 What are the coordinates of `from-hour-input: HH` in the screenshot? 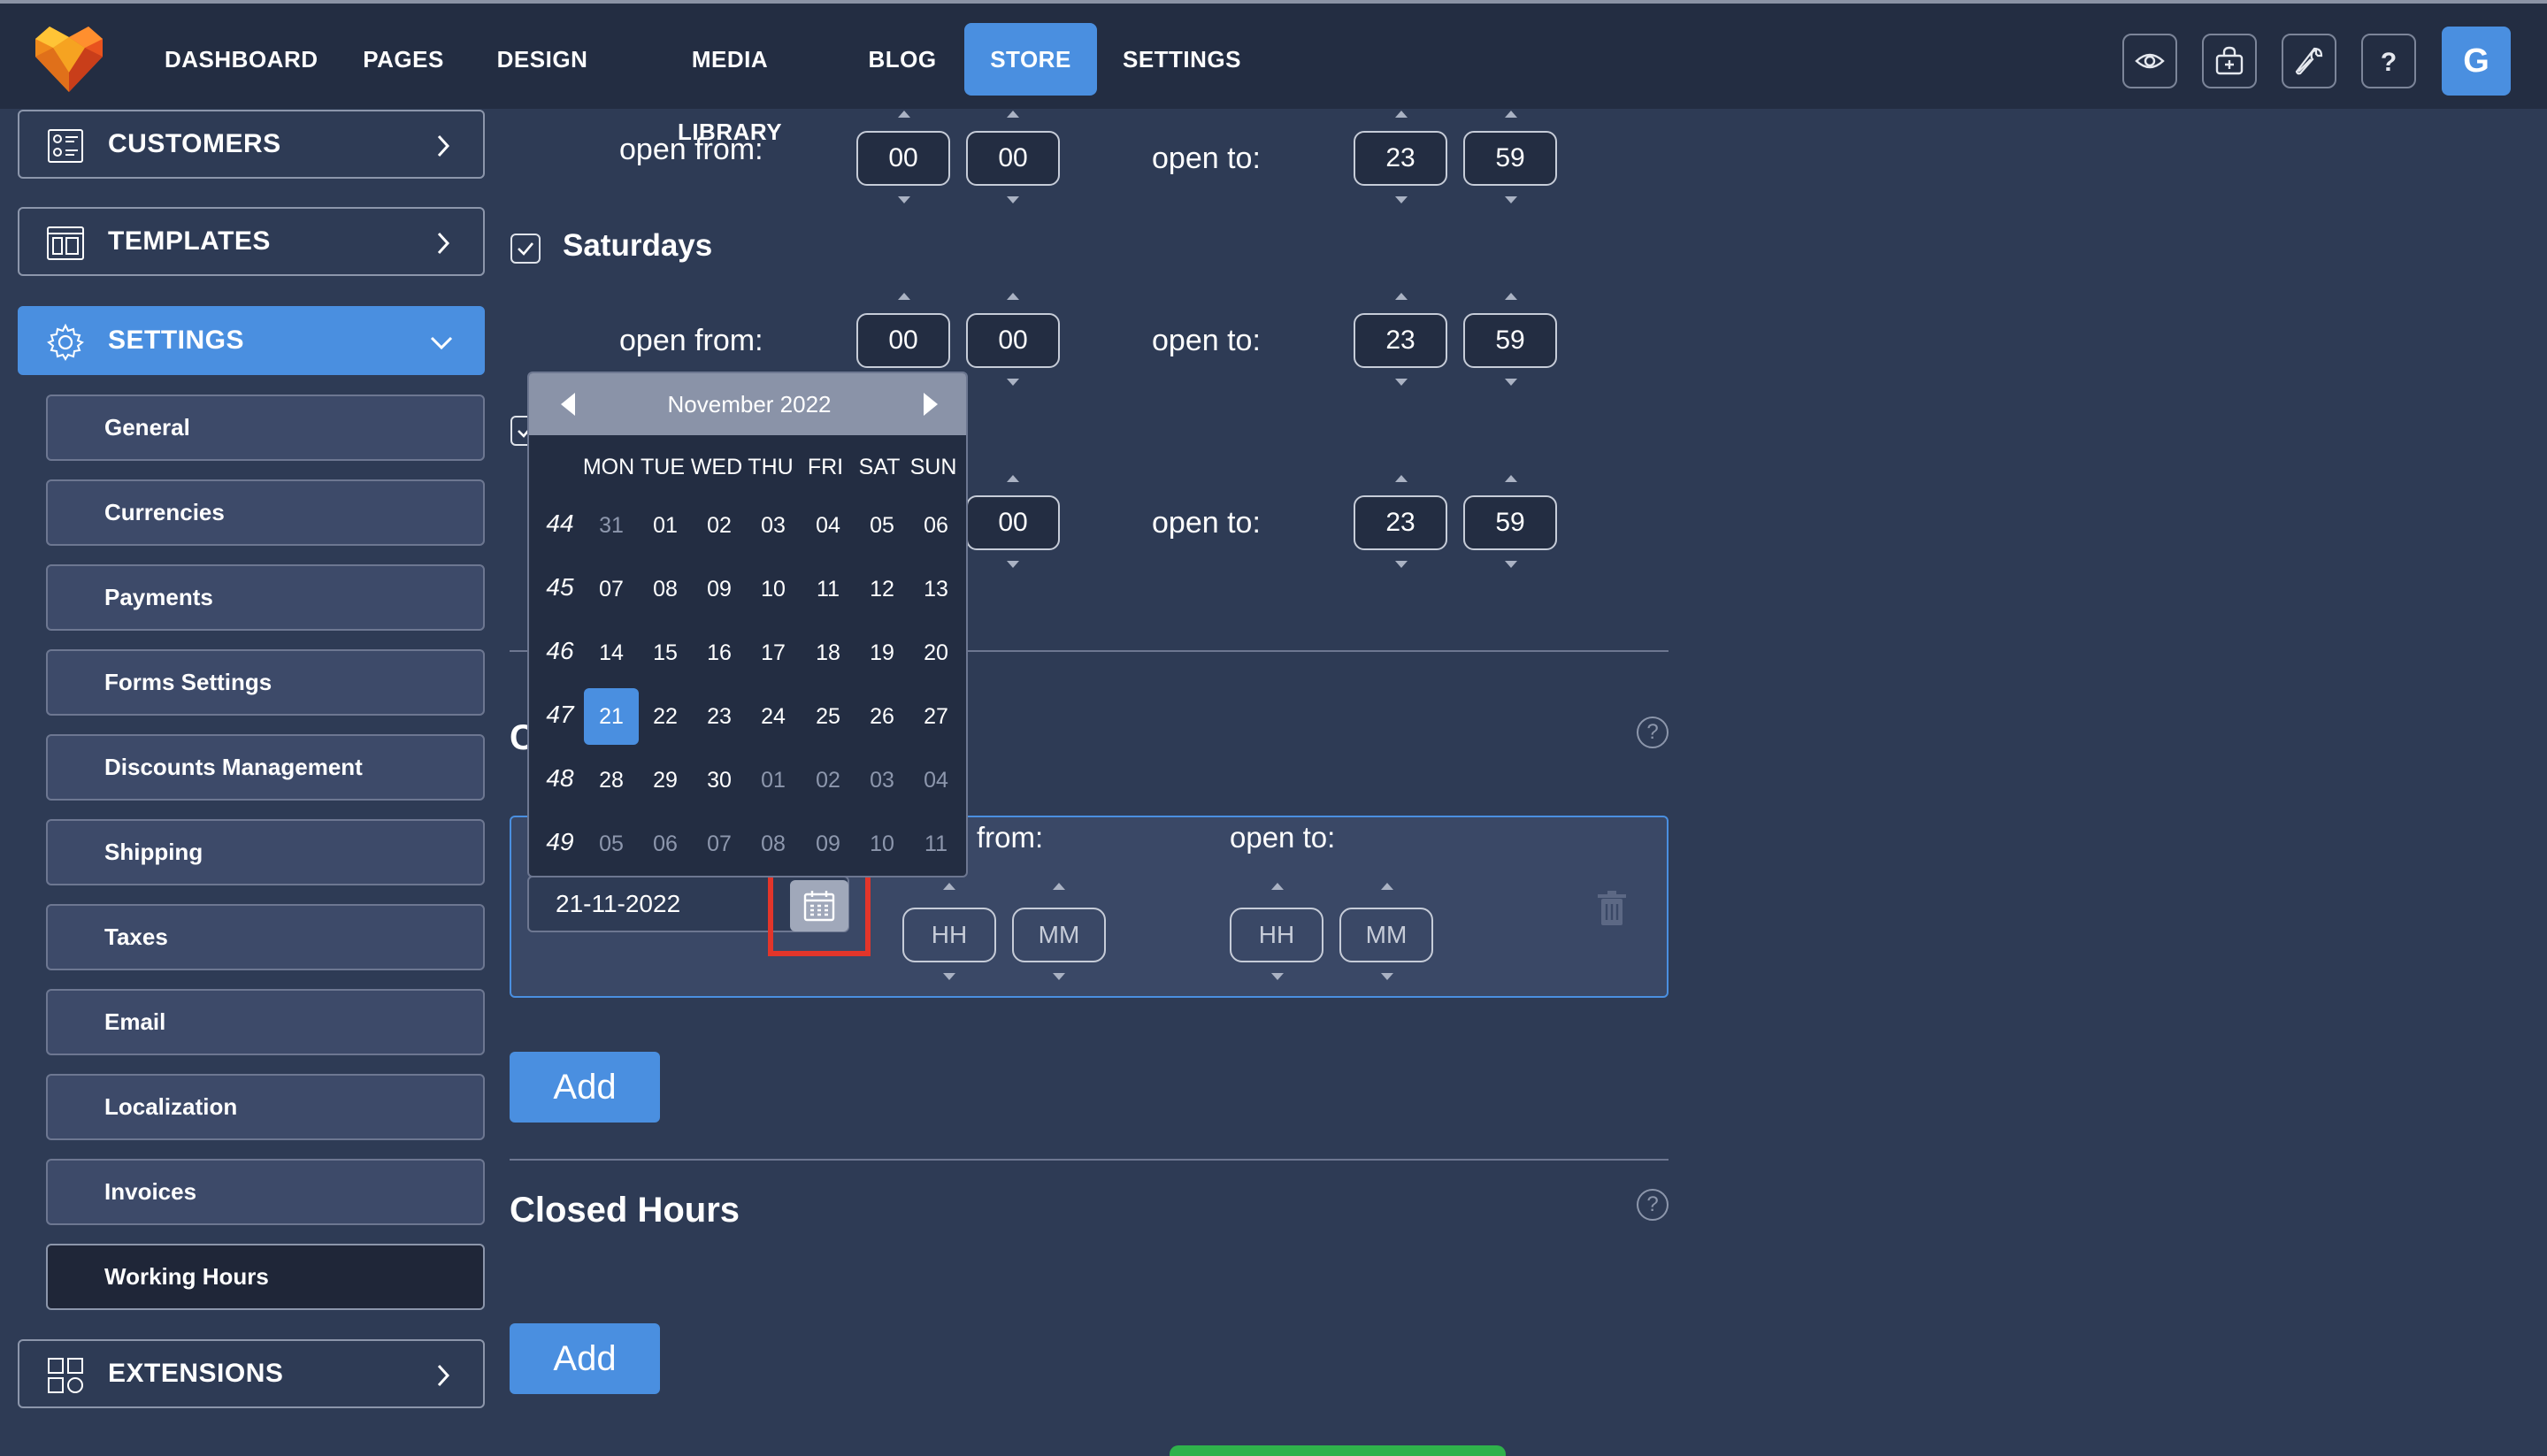 It's located at (949, 935).